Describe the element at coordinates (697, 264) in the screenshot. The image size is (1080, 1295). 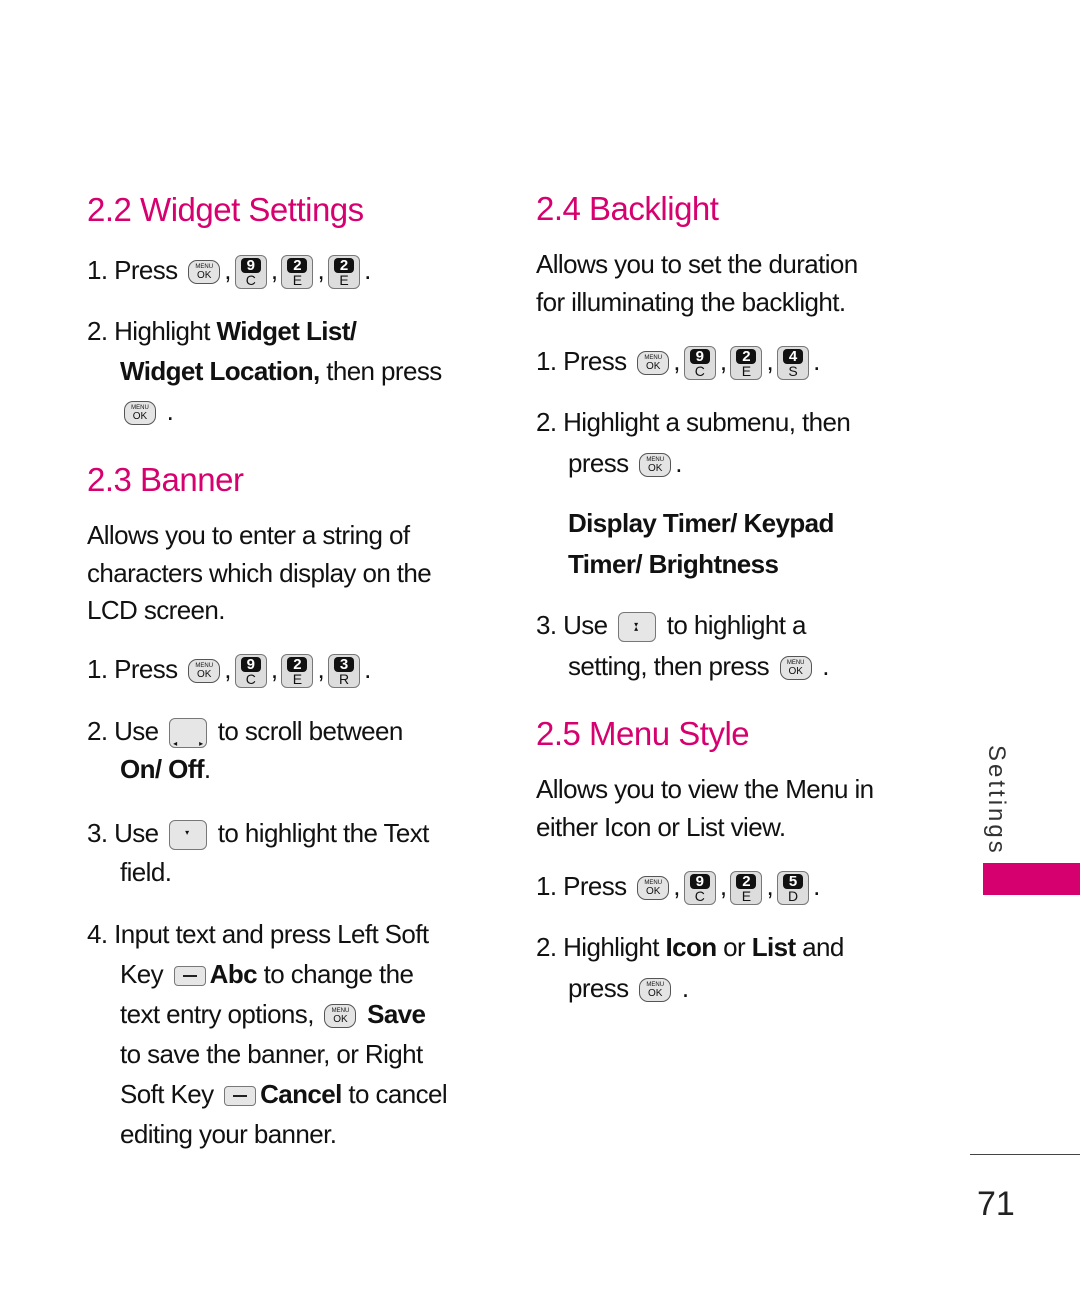
I see `text: Allows you to set the duration` at that location.